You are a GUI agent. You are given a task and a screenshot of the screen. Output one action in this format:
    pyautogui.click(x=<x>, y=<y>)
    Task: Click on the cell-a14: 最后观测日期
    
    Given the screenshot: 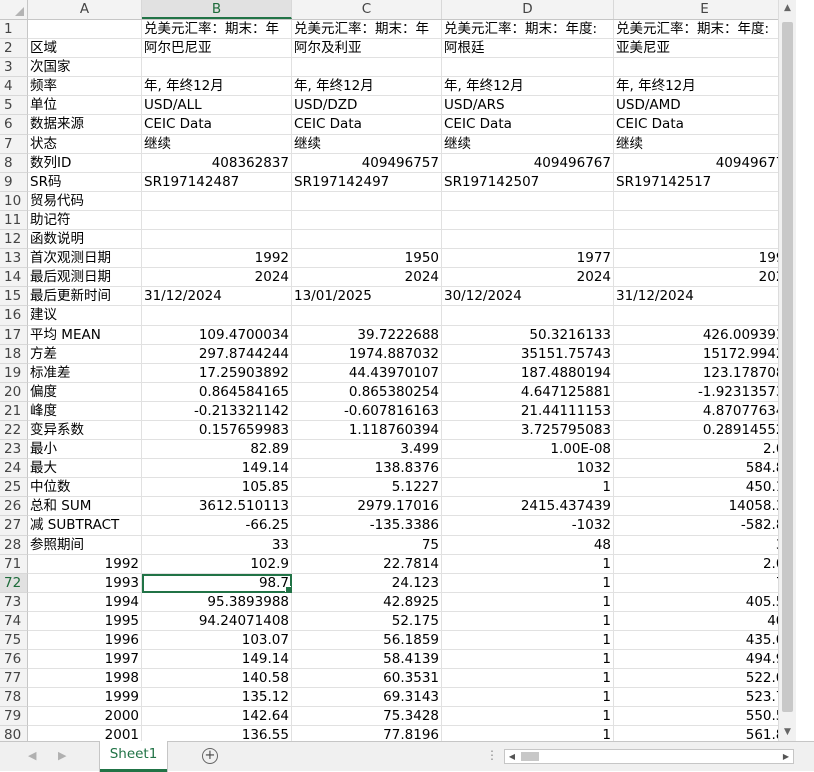 What is the action you would take?
    pyautogui.click(x=85, y=278)
    